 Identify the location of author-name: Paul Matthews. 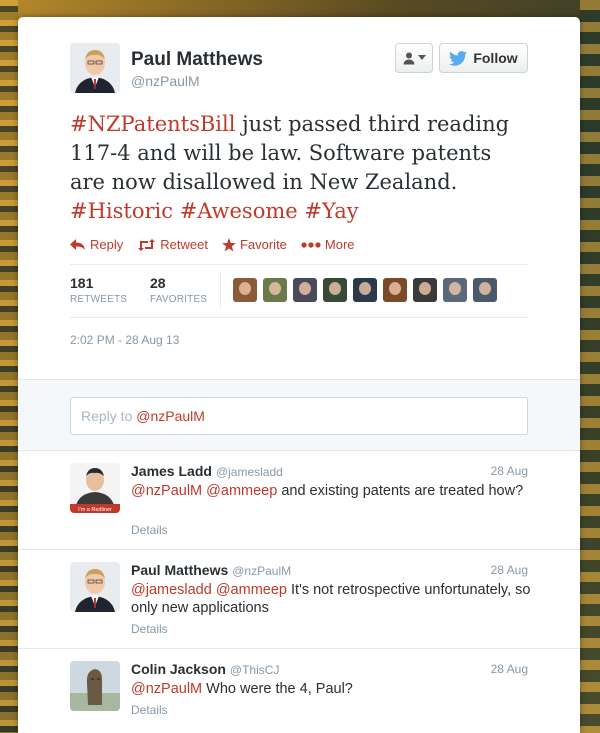
(197, 60).